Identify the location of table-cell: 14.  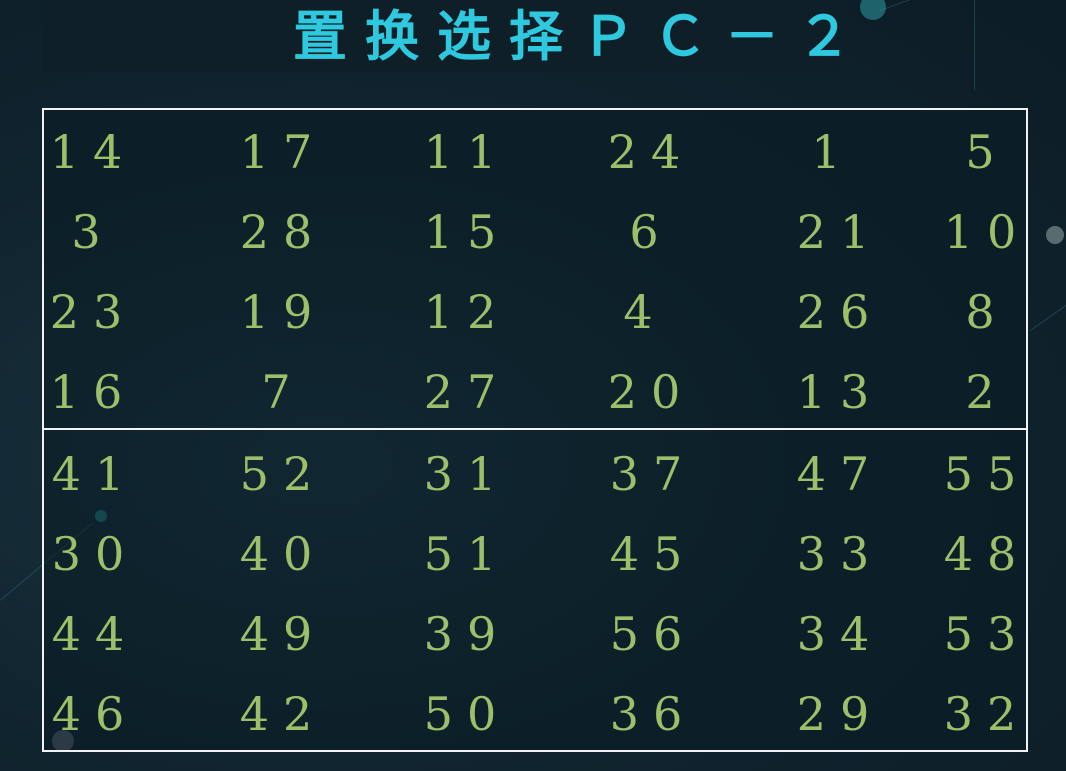
(93, 152).